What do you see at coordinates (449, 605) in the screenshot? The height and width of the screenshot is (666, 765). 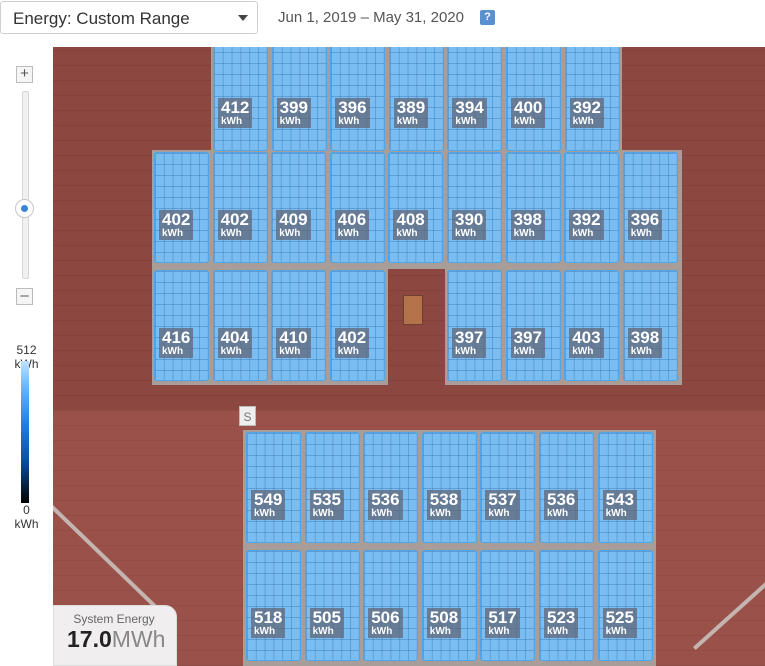 I see `solar-panel: 508 kWh` at bounding box center [449, 605].